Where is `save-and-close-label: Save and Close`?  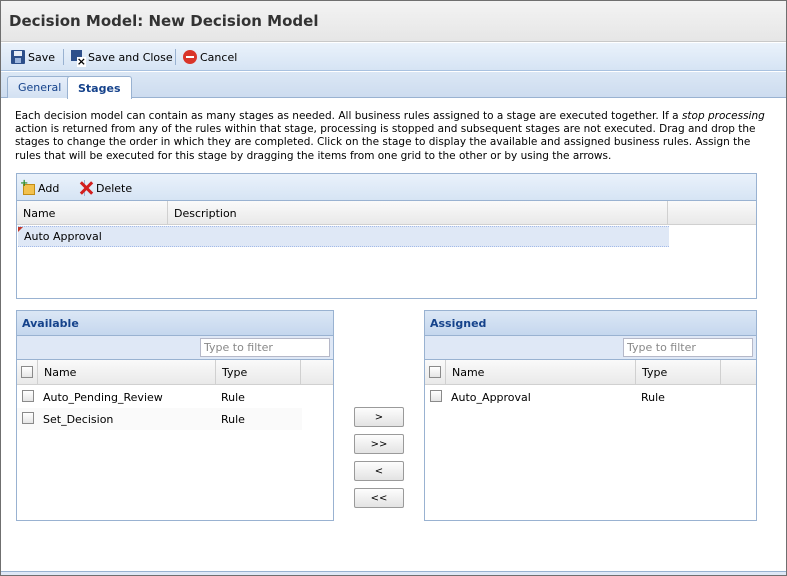
save-and-close-label: Save and Close is located at coordinates (130, 57).